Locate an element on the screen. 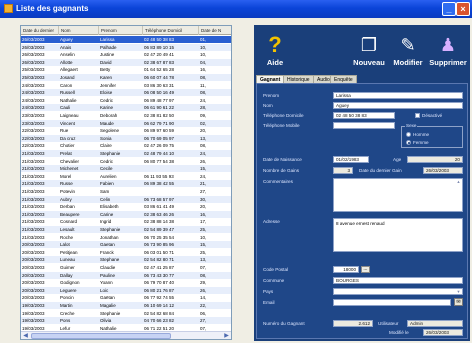 The width and height of the screenshot is (472, 343). scroll-right-icon: ▶ is located at coordinates (226, 335).